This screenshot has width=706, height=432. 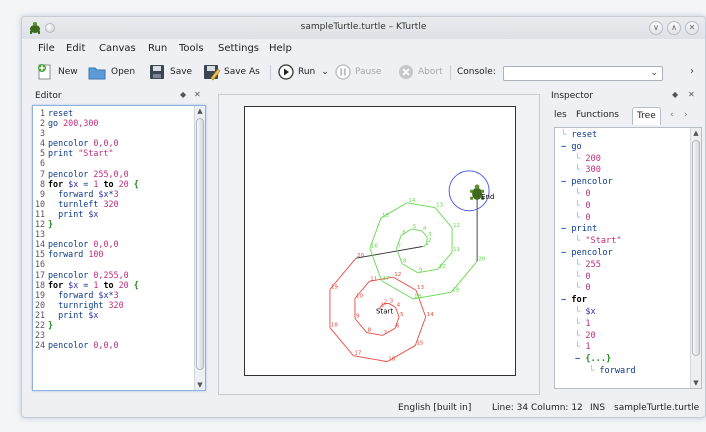 What do you see at coordinates (692, 28) in the screenshot?
I see `close-button: ✕` at bounding box center [692, 28].